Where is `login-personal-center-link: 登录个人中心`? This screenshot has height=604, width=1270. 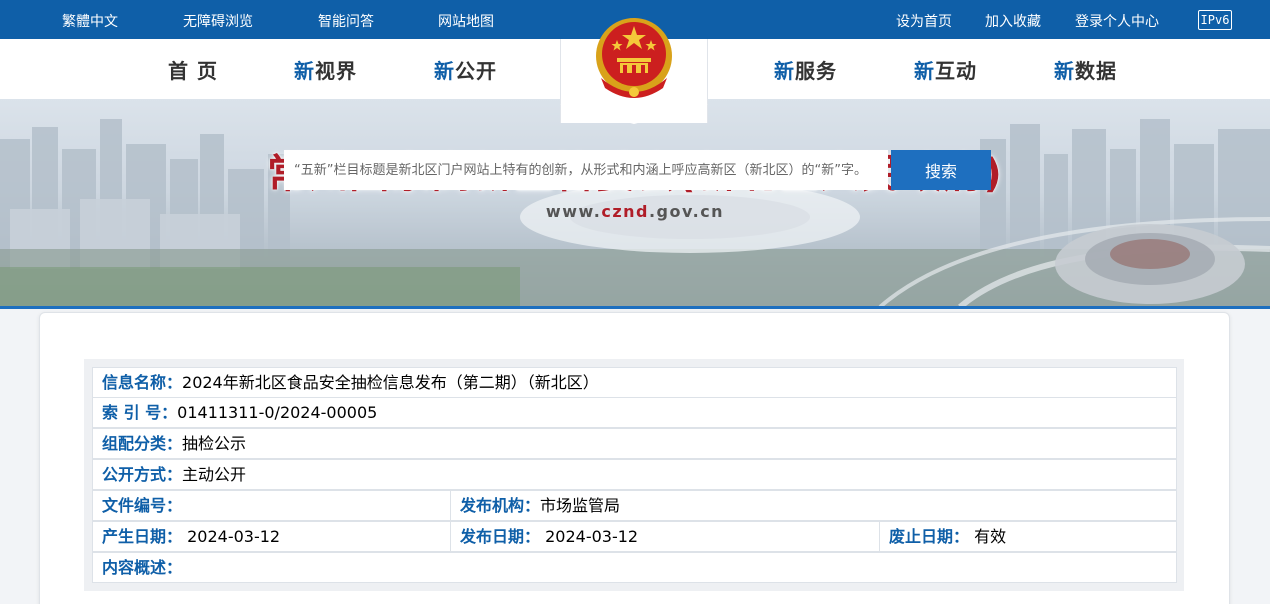
login-personal-center-link: 登录个人中心 is located at coordinates (1117, 21).